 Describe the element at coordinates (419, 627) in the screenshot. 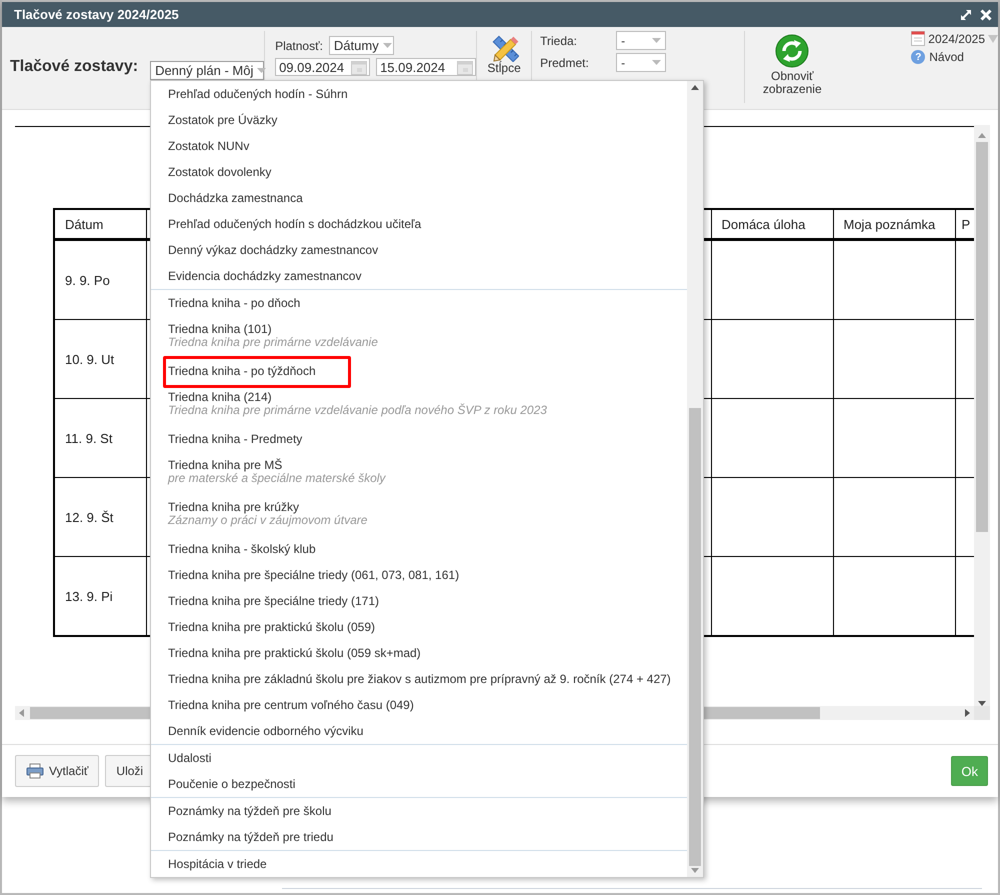

I see `menu-item: Triedna kniha pre praktickú školu (059)` at that location.